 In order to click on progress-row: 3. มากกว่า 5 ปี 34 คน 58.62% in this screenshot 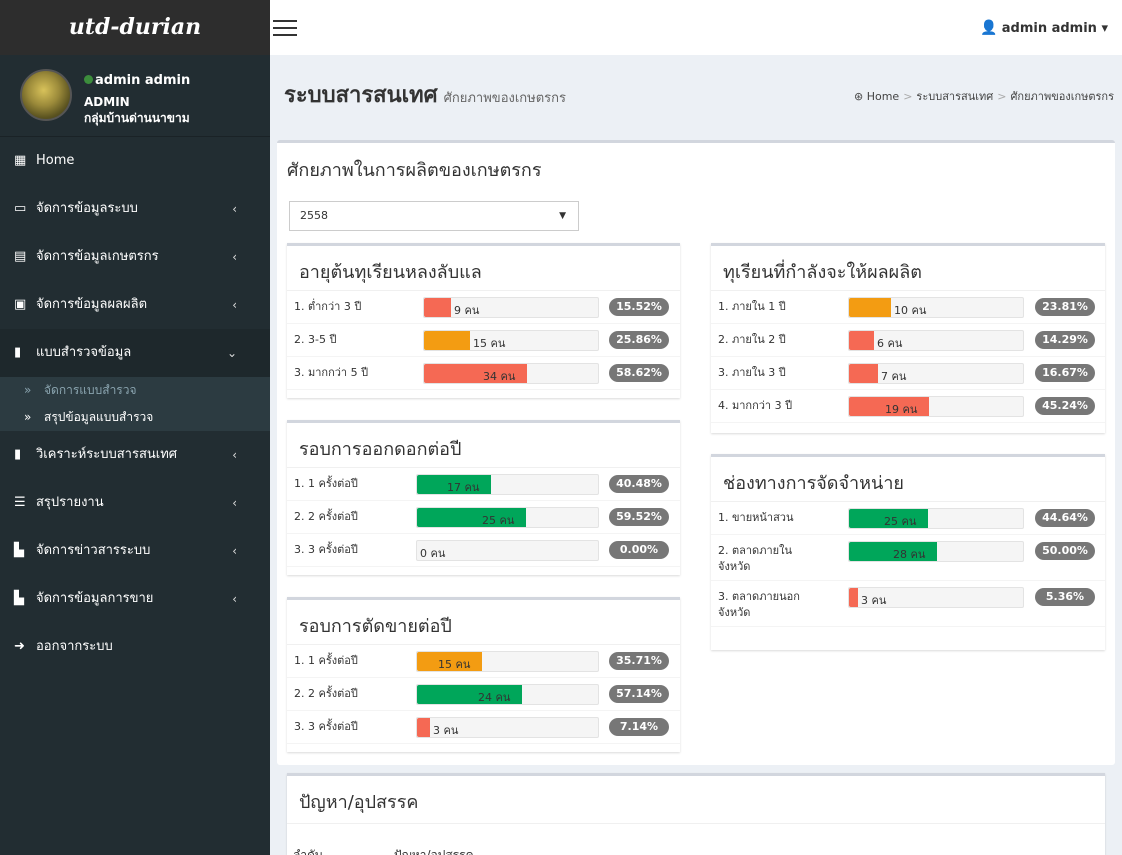, I will do `click(483, 373)`.